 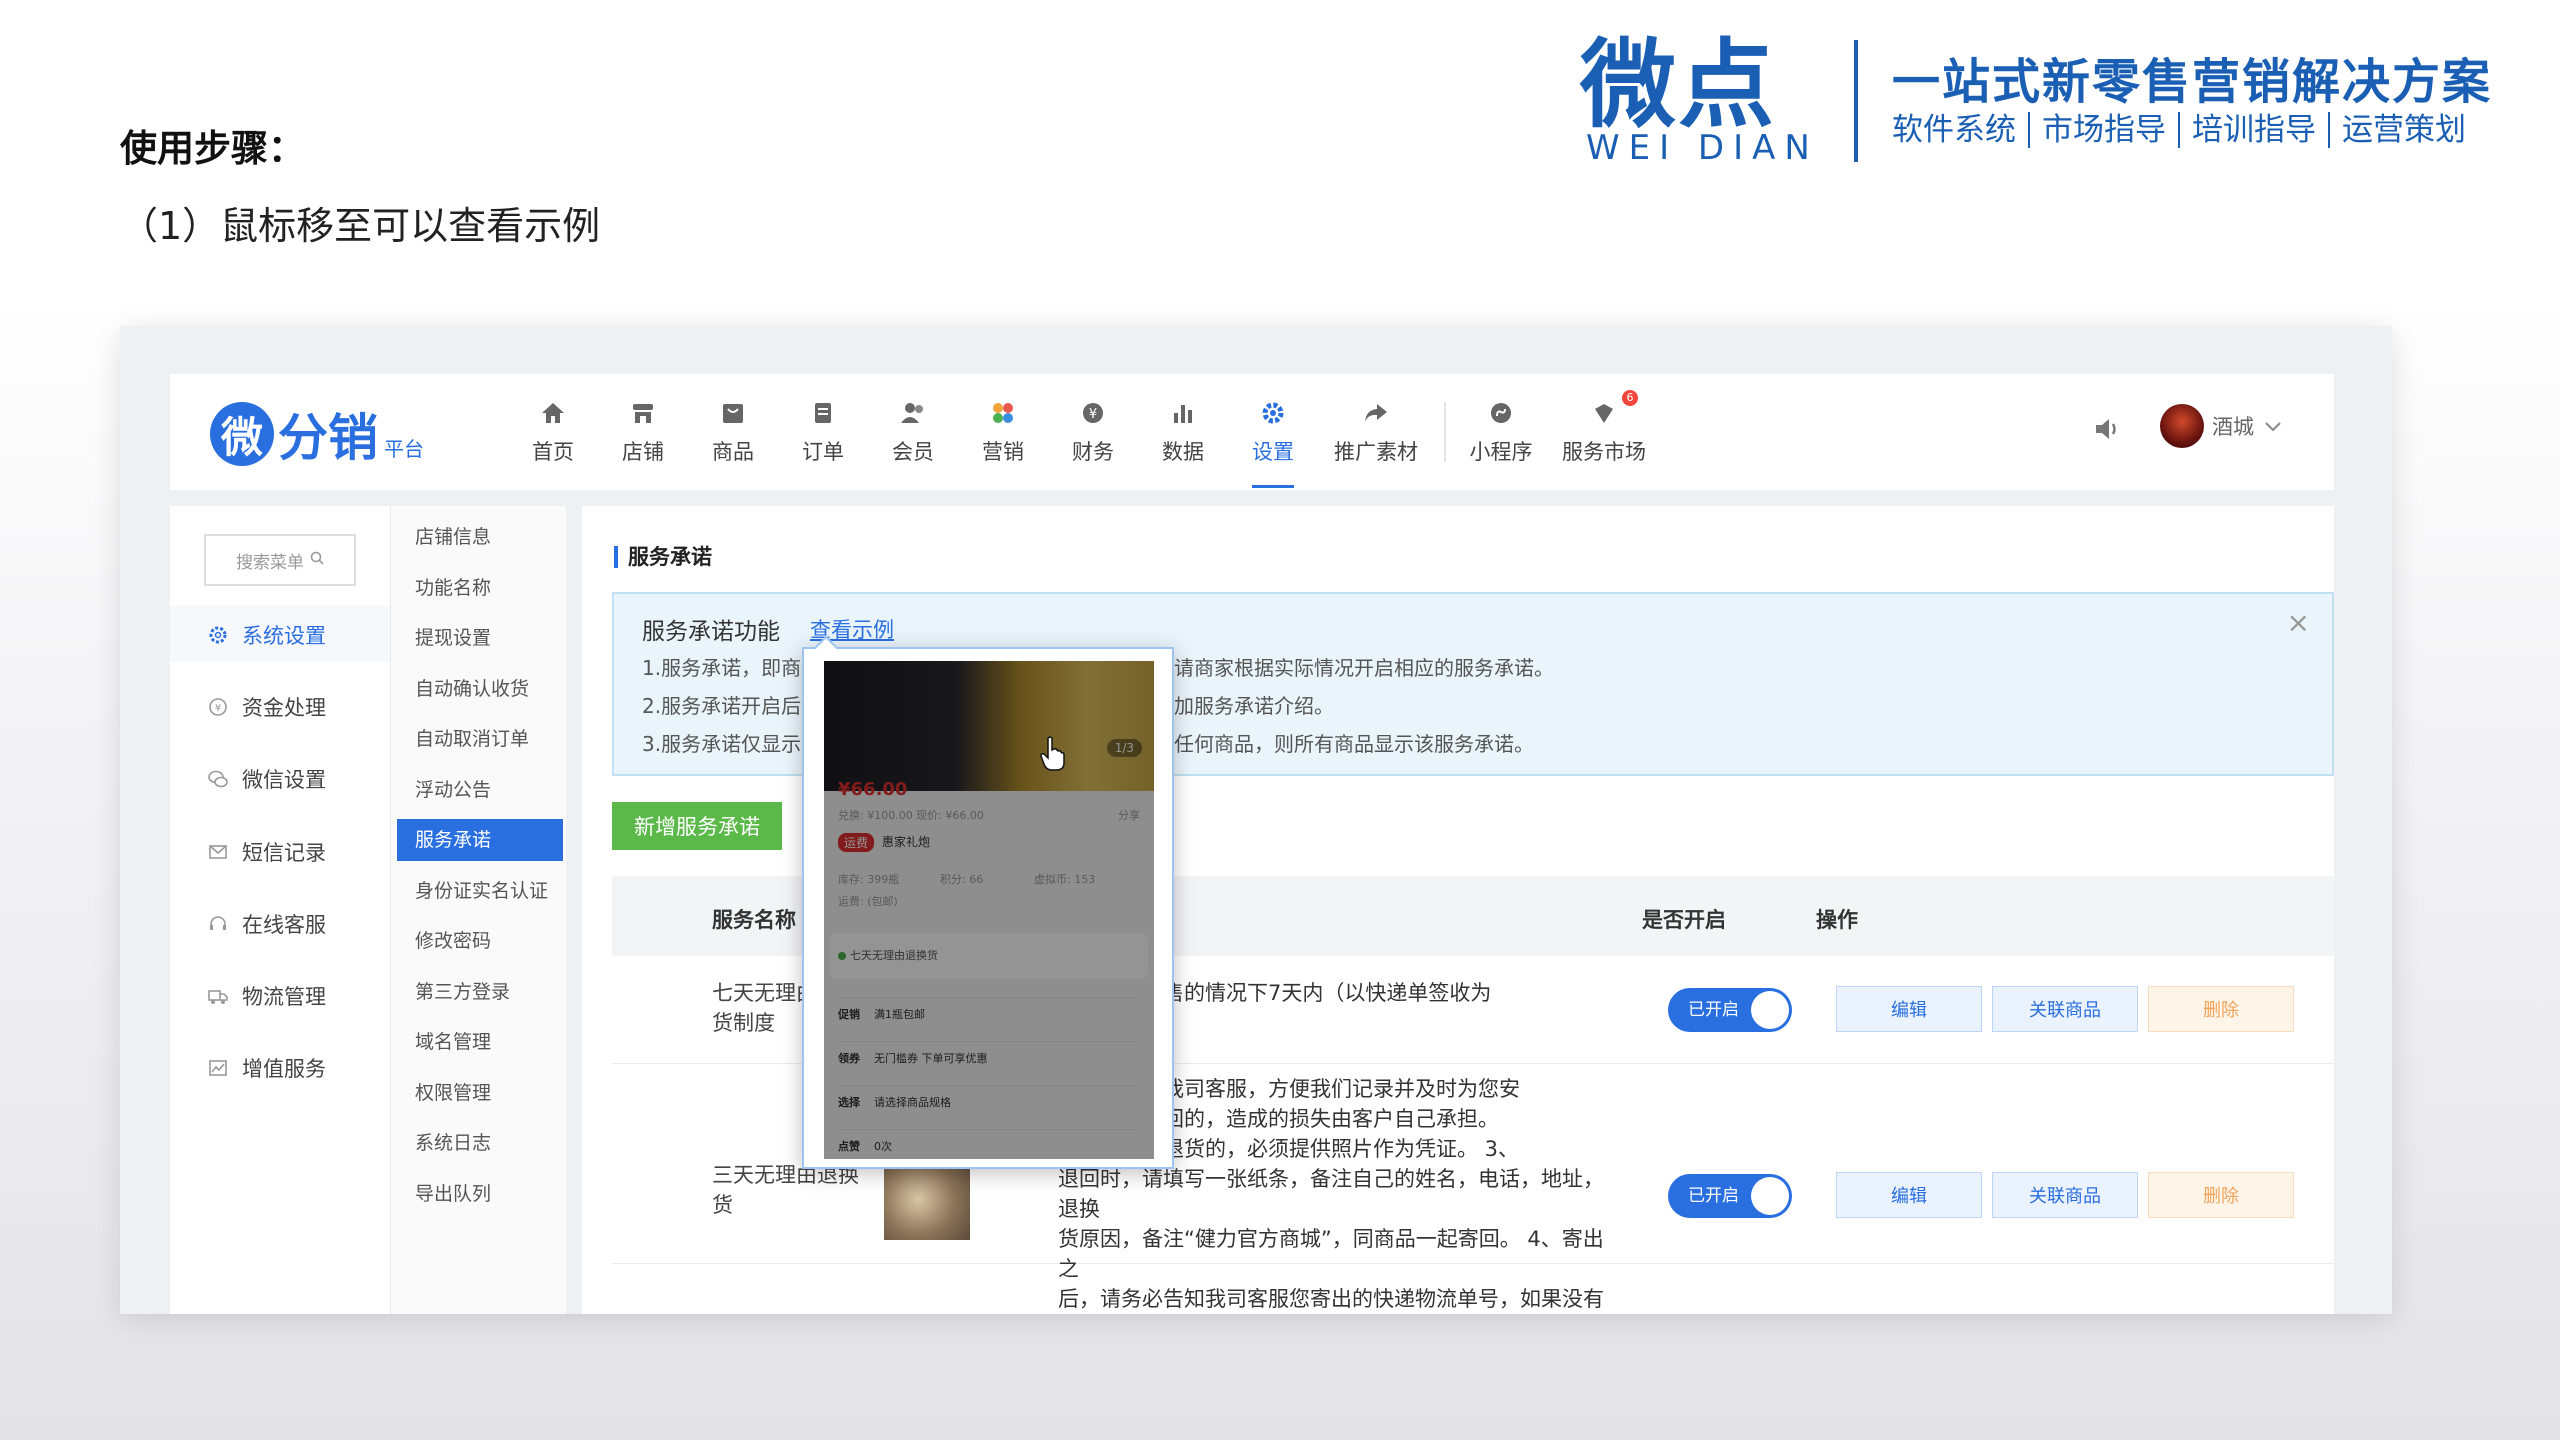 What do you see at coordinates (1445, 432) in the screenshot?
I see `nav-separator` at bounding box center [1445, 432].